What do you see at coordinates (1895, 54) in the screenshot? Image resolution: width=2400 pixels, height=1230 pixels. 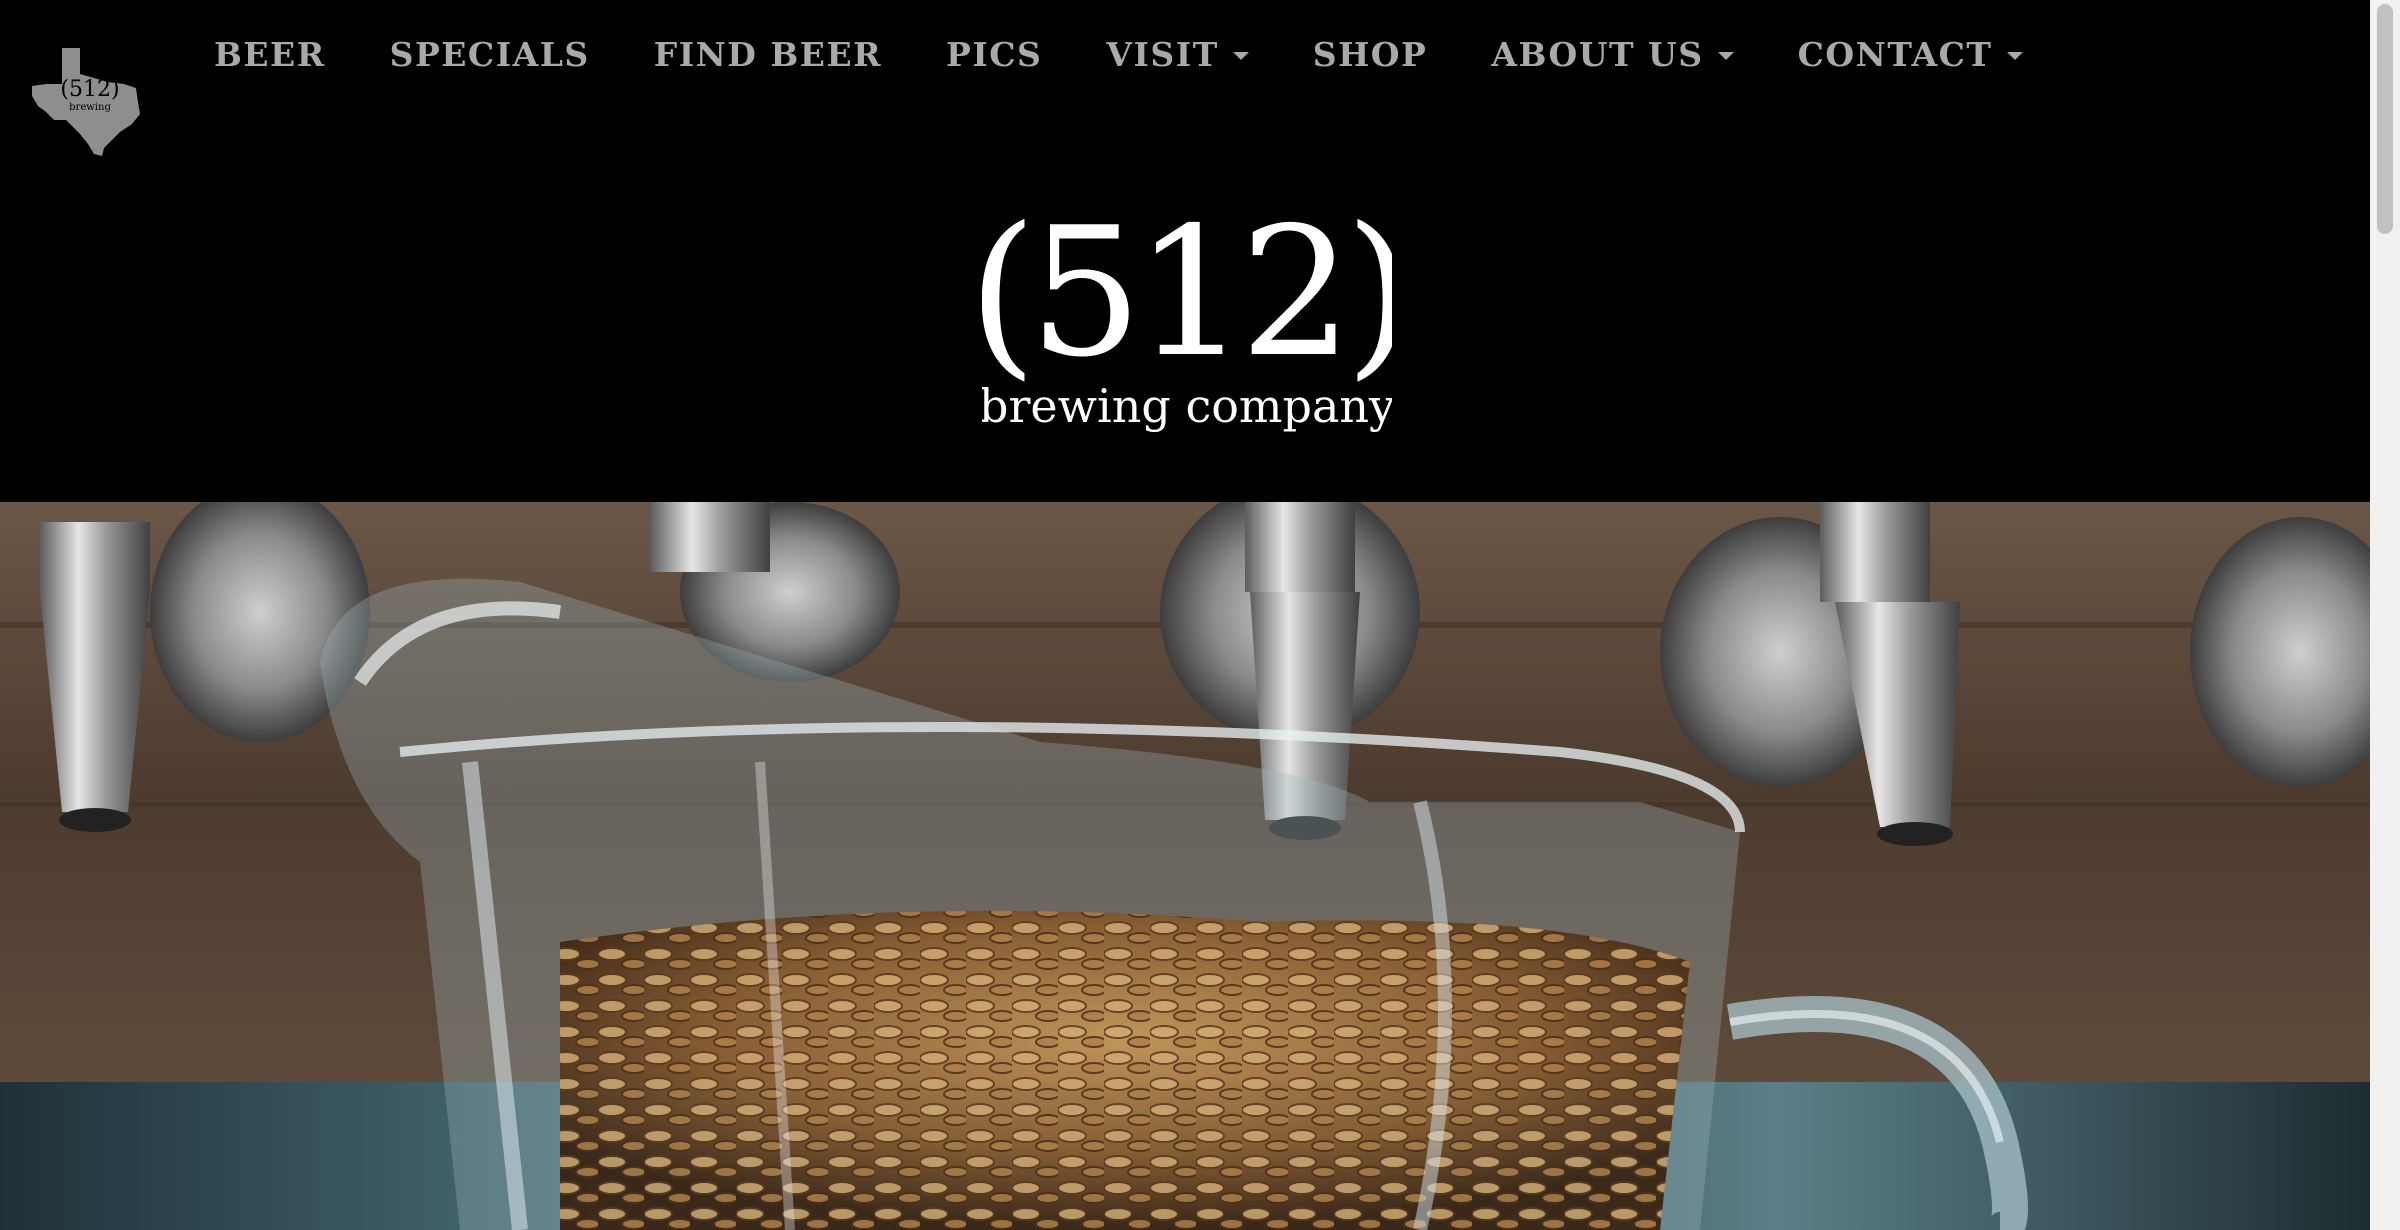 I see `nav-contact-label: CONTACT` at bounding box center [1895, 54].